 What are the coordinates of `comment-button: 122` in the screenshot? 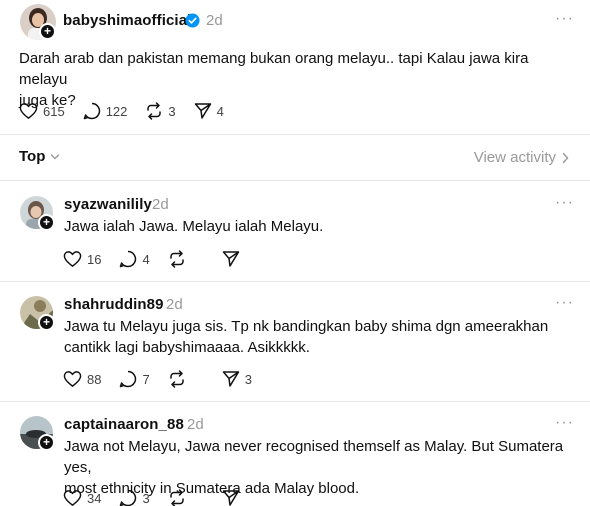 It's located at (105, 111).